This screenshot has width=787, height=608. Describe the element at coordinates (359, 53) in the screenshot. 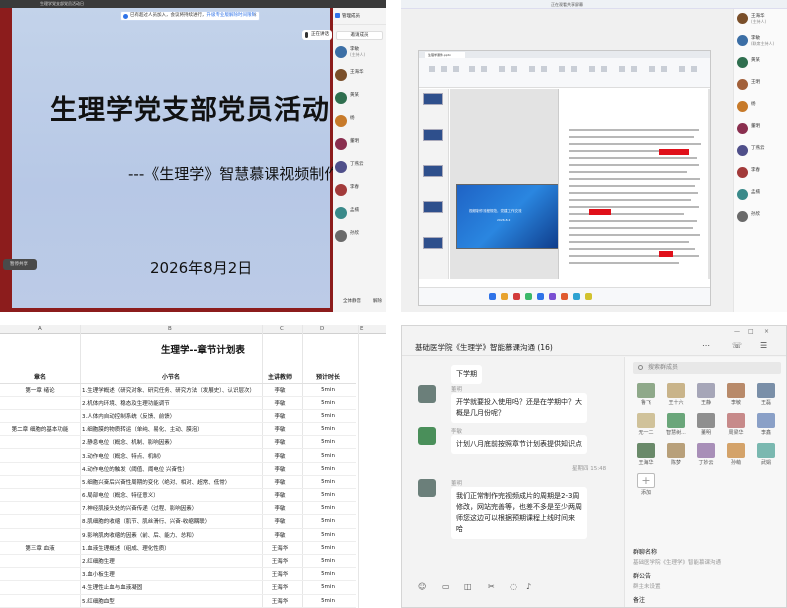

I see `member-item: 李敏 (主持人)` at that location.